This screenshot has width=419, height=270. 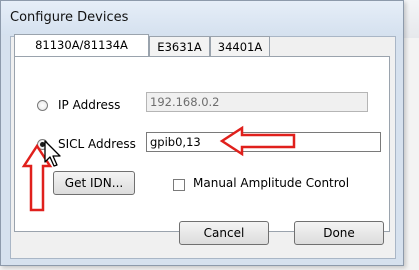 What do you see at coordinates (52, 153) in the screenshot?
I see `mouse-pointer-icon` at bounding box center [52, 153].